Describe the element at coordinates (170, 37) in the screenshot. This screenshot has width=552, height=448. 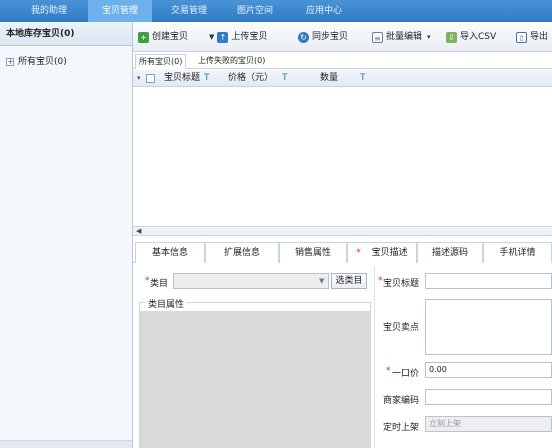
I see `create-item-label: 创建宝贝` at that location.